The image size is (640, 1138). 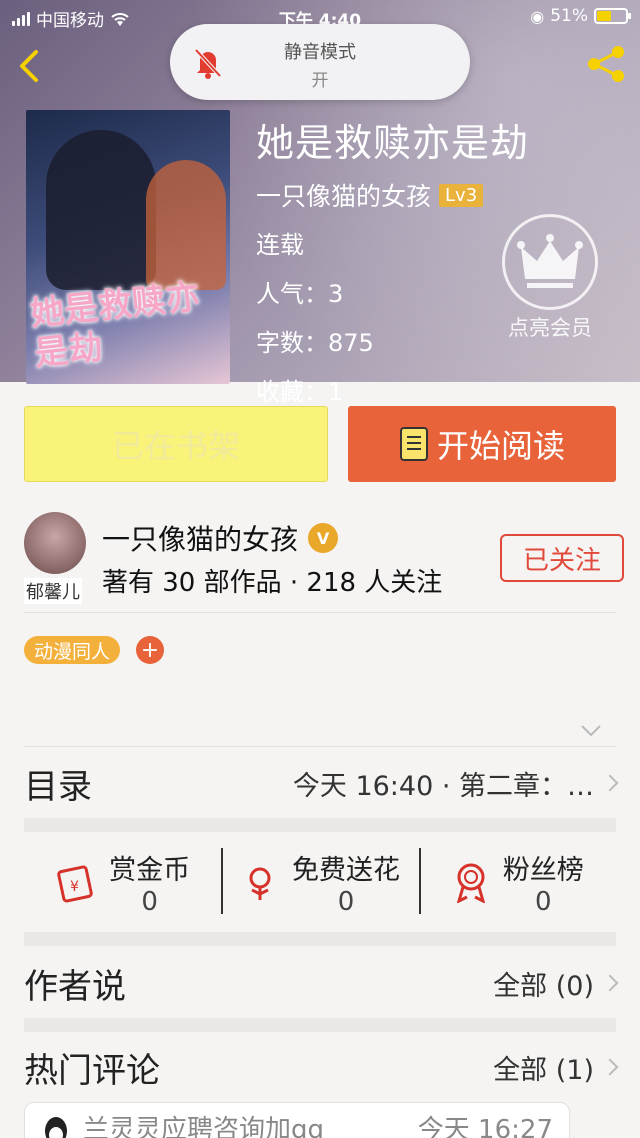 What do you see at coordinates (176, 444) in the screenshot?
I see `on-shelf-button: 已在书架` at bounding box center [176, 444].